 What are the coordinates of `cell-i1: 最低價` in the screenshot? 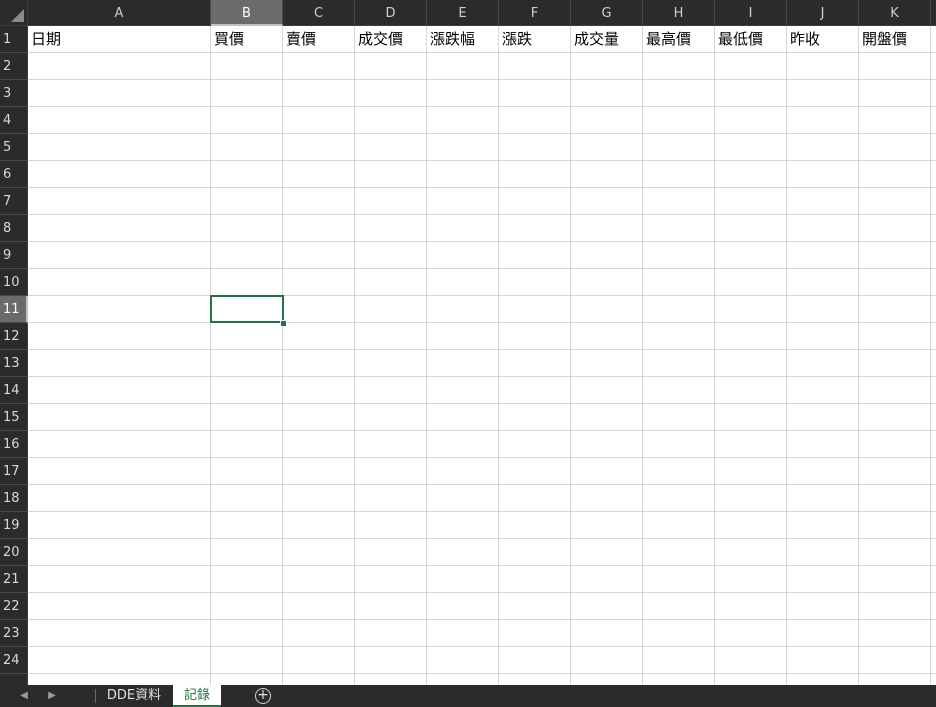 It's located at (750, 39).